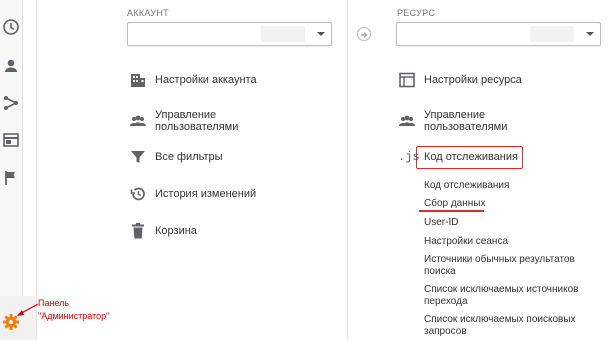  Describe the element at coordinates (11, 66) in the screenshot. I see `person-icon` at that location.